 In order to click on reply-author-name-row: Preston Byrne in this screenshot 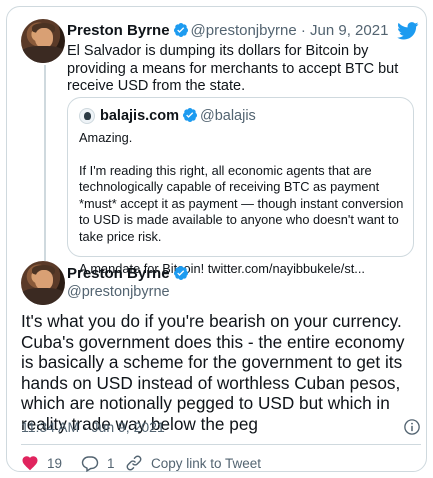, I will do `click(129, 274)`.